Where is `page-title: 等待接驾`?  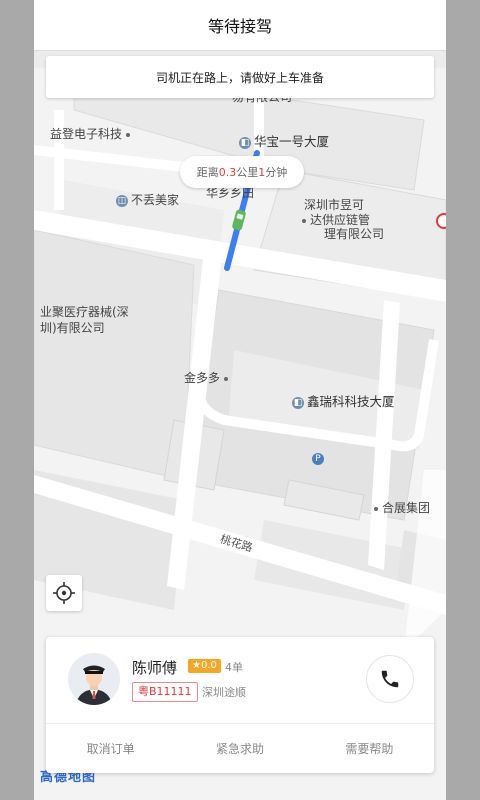
page-title: 等待接驾 is located at coordinates (240, 25).